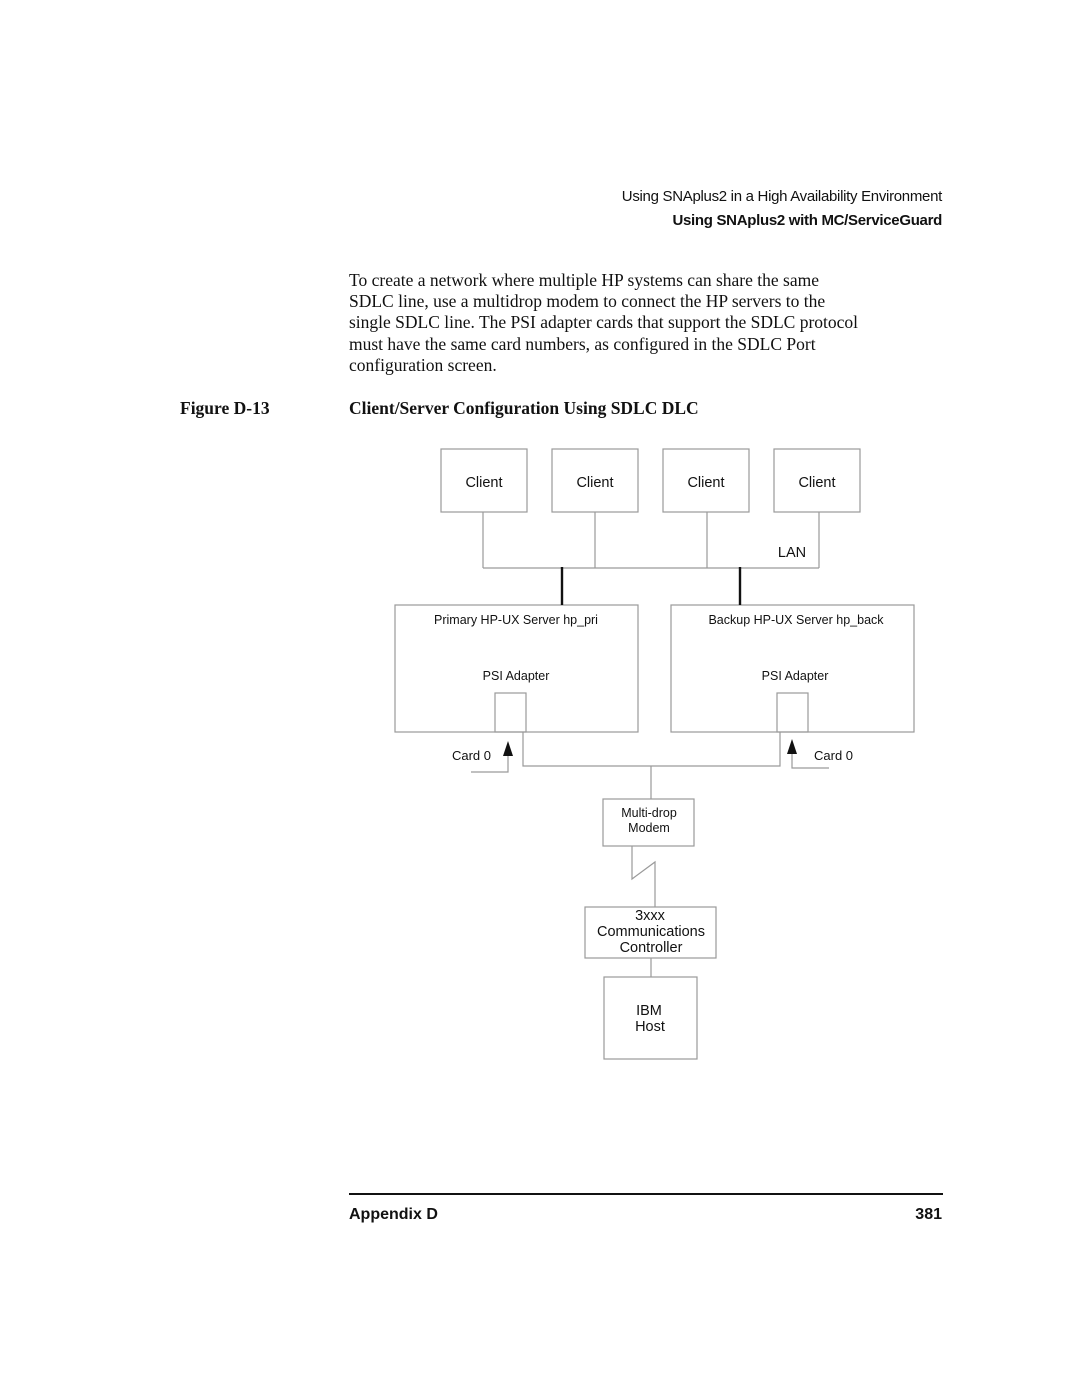 The width and height of the screenshot is (1080, 1397). Describe the element at coordinates (393, 1214) in the screenshot. I see `footer-section: Appendix D` at that location.